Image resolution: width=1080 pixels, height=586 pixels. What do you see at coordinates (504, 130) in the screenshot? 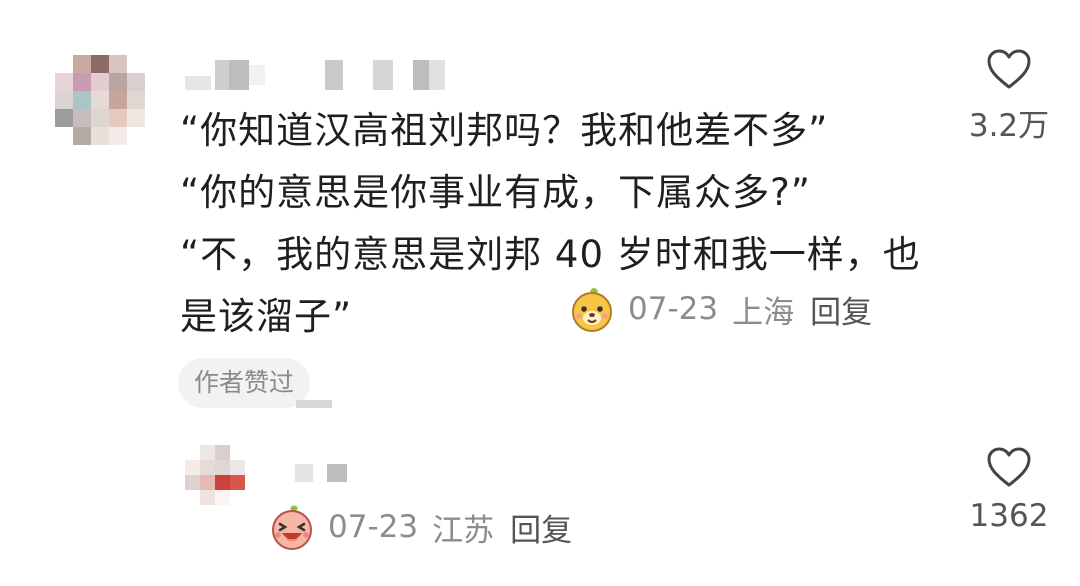
I see `comment-line: “你知道汉高祖刘邦吗？我和他差不多”` at bounding box center [504, 130].